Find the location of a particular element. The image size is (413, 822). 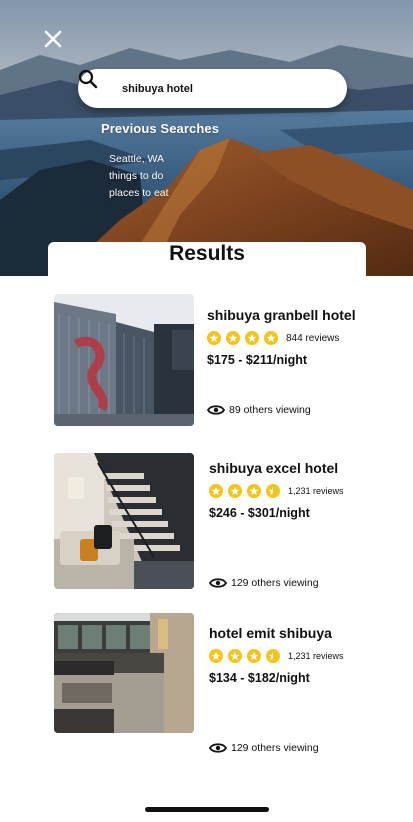

previous-searches-title: Previous Searches is located at coordinates (160, 128).